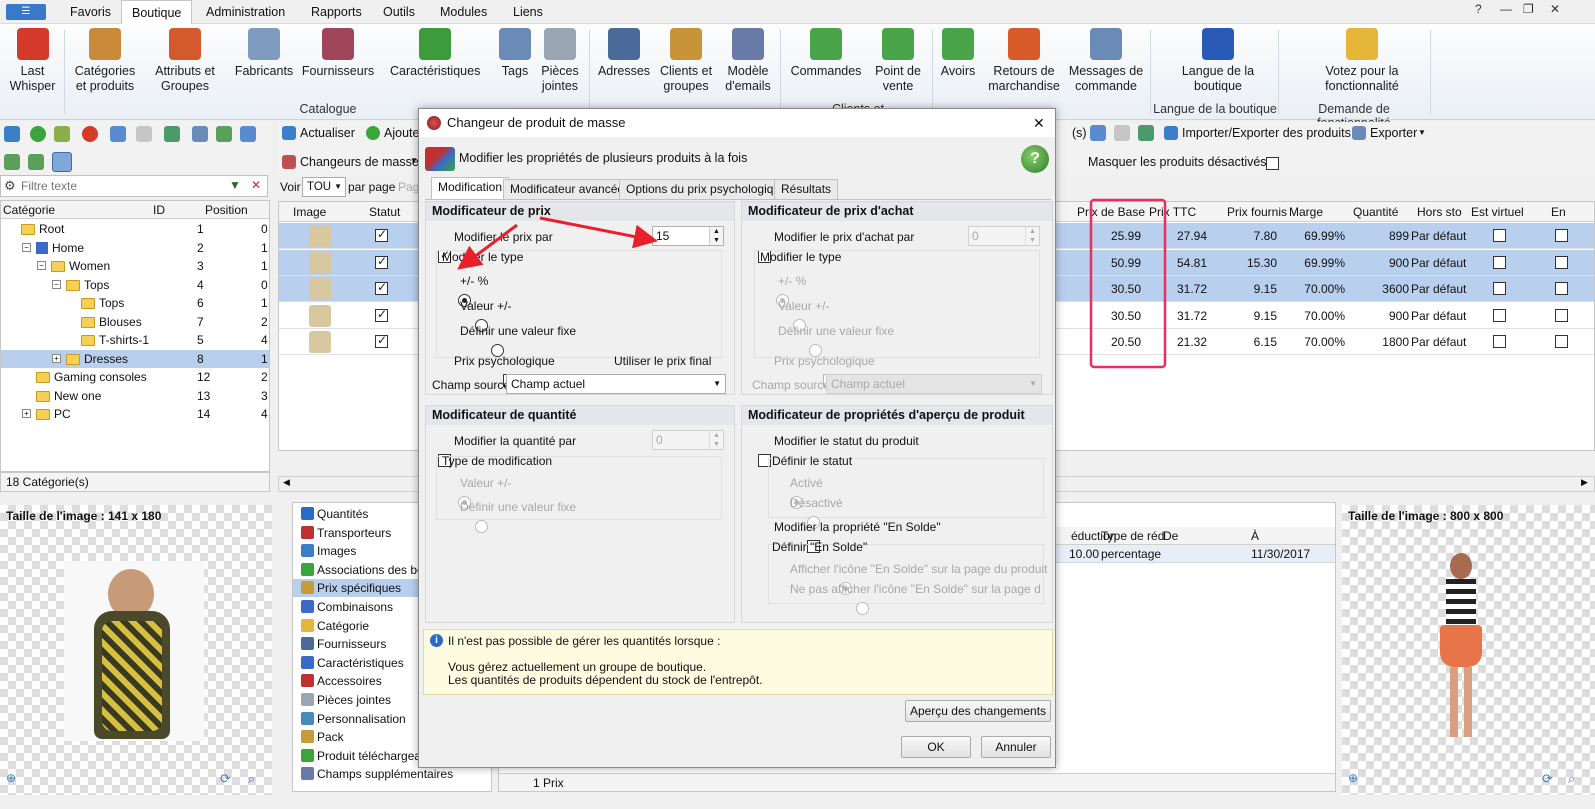 Image resolution: width=1595 pixels, height=809 pixels. I want to click on delete-icon, so click(90, 134).